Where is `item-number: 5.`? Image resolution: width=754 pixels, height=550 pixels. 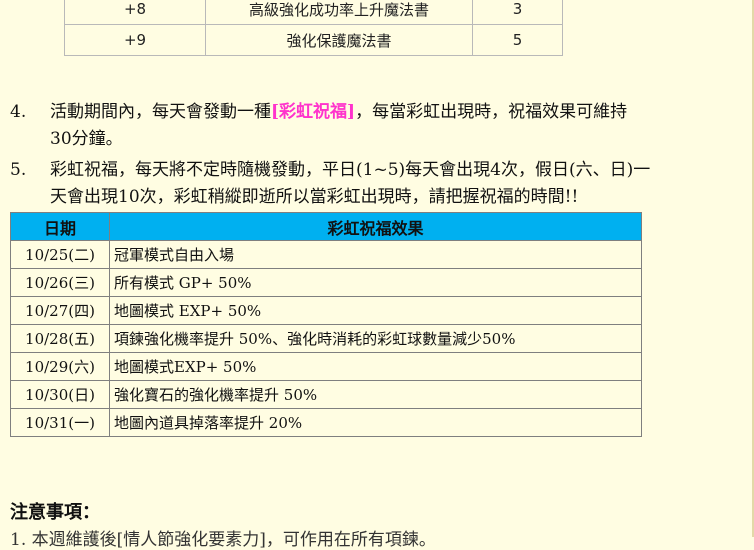
item-number: 5. is located at coordinates (18, 170).